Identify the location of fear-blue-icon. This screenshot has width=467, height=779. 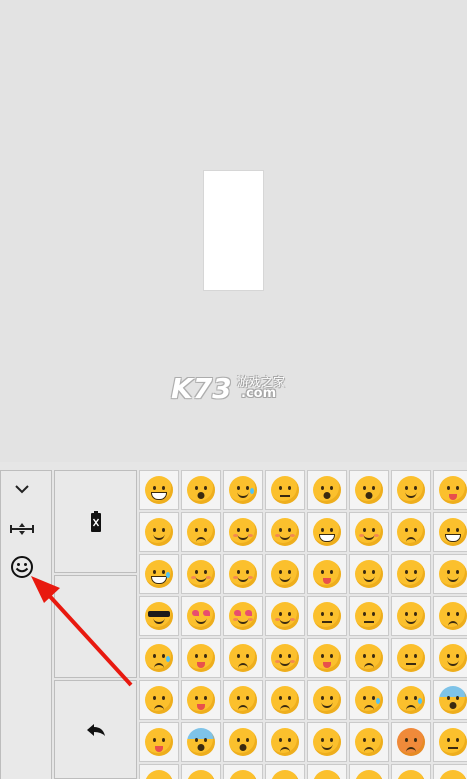
(453, 700).